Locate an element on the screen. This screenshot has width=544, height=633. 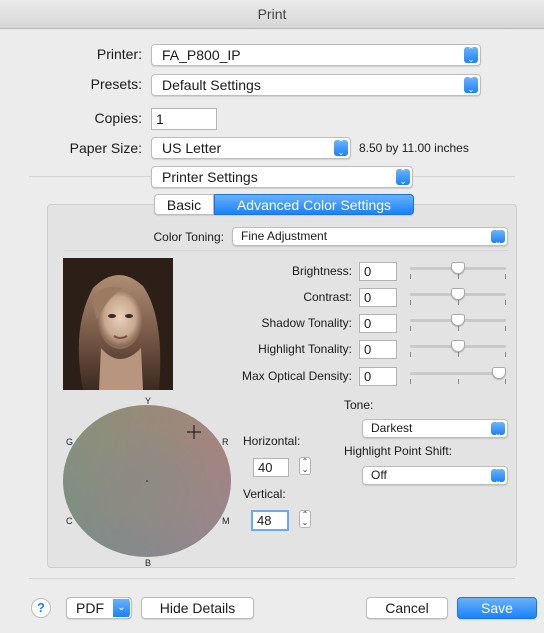
printer-popup: FA_P800_IP ⌃ ⌄ is located at coordinates (316, 55).